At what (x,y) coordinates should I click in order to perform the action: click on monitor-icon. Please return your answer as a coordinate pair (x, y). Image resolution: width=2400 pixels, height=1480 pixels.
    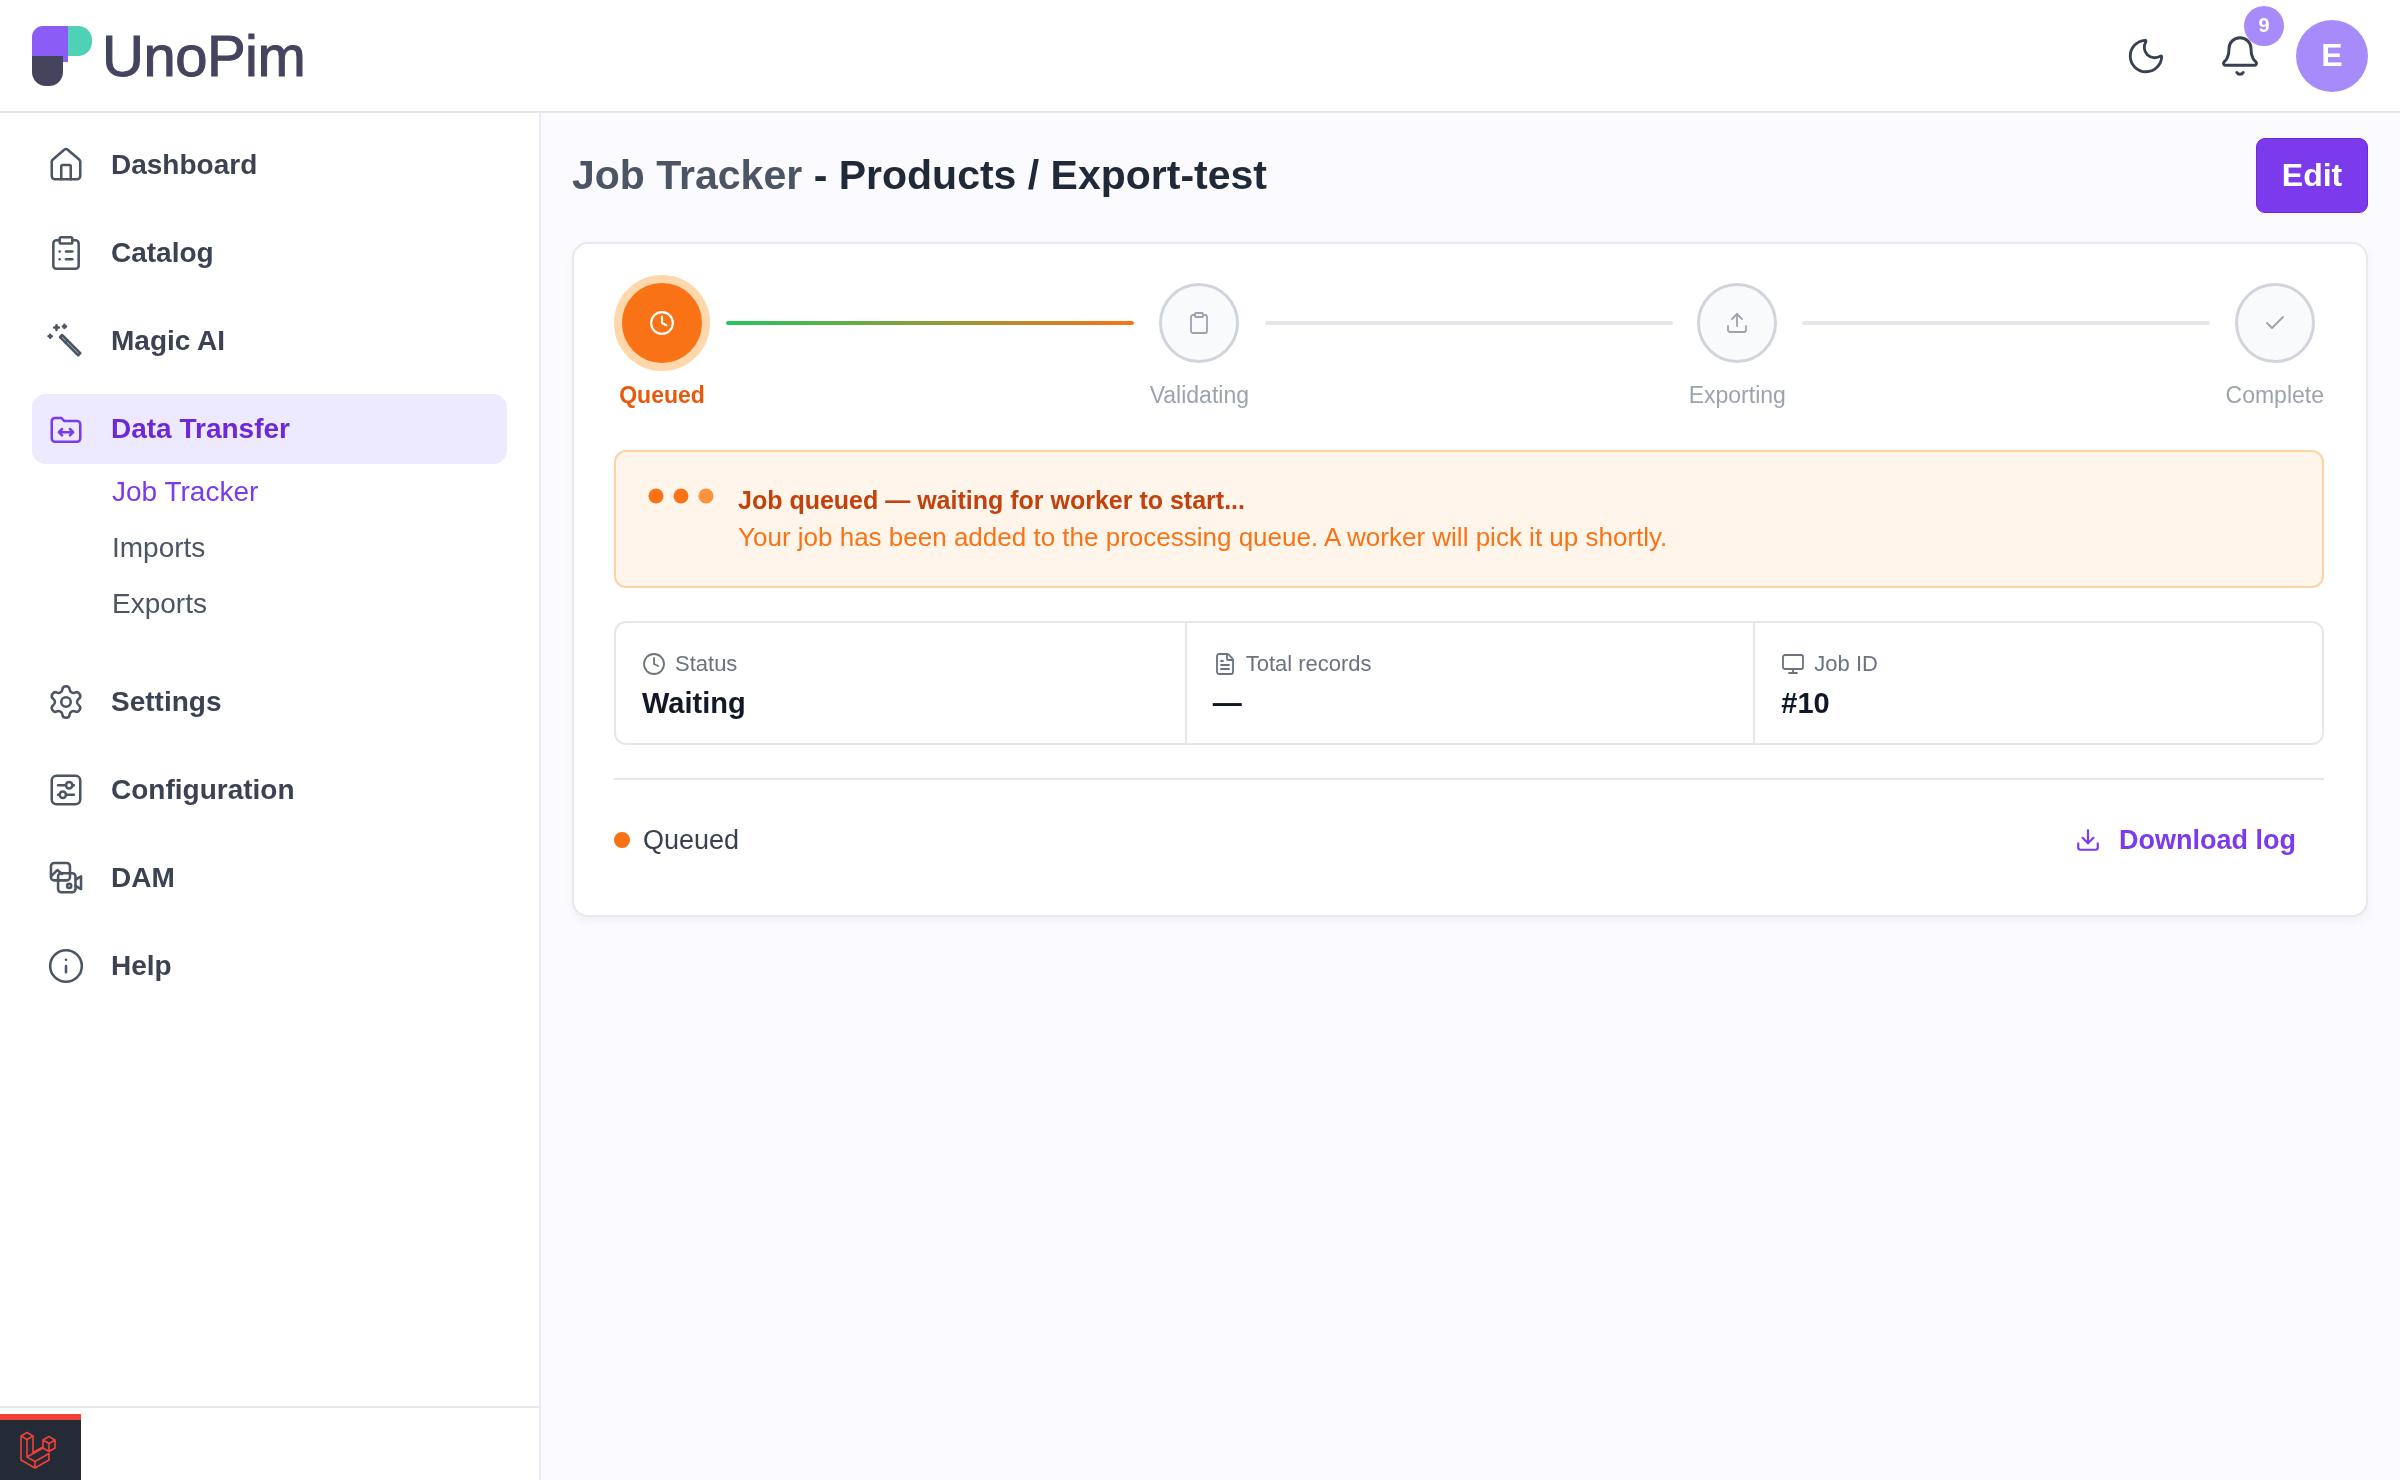
    Looking at the image, I should click on (1793, 664).